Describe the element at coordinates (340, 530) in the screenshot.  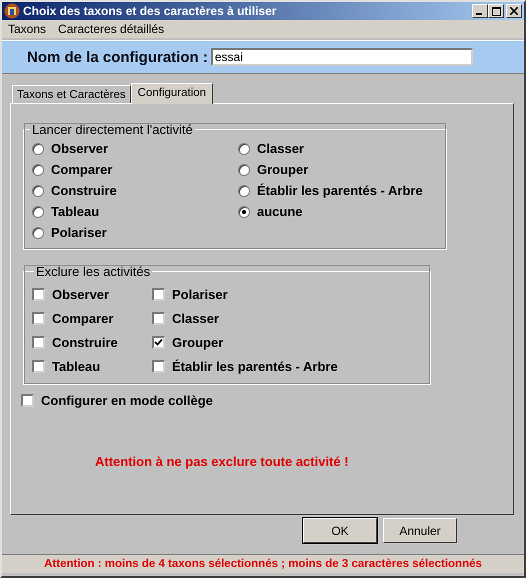
I see `ok-button: OK` at that location.